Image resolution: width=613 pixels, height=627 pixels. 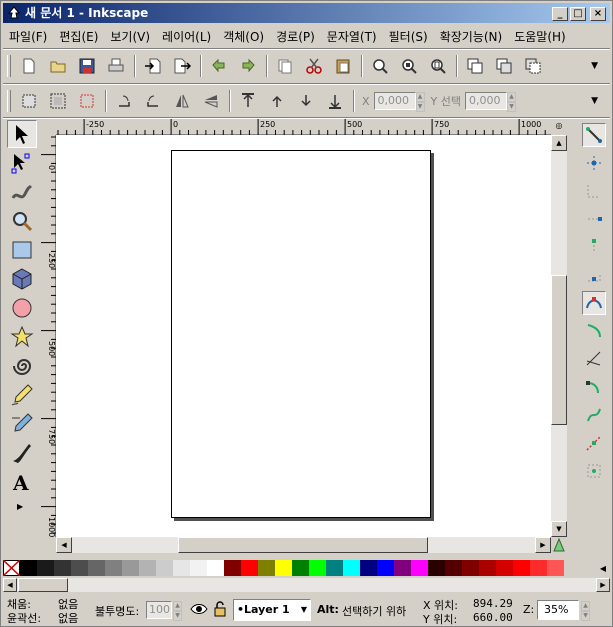 I want to click on zoom-page-icon, so click(x=438, y=66).